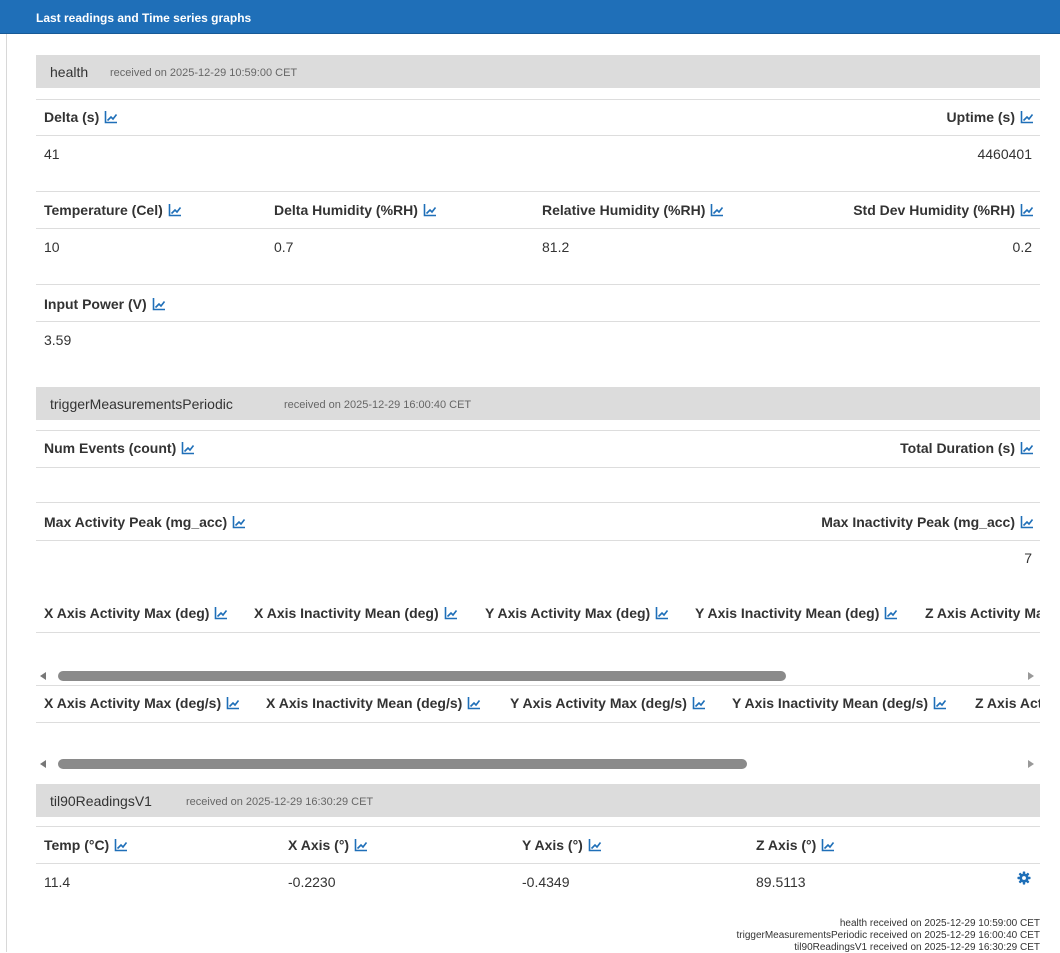 This screenshot has width=1060, height=953. I want to click on metric-value-input-power: 3.59, so click(58, 340).